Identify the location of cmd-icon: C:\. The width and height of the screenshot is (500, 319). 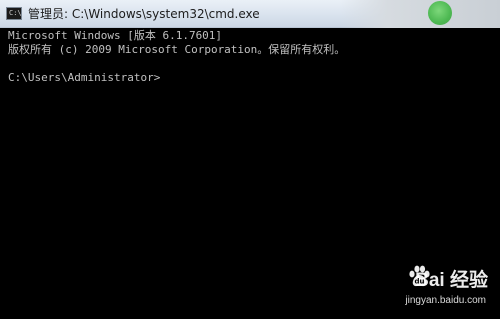
(14, 13).